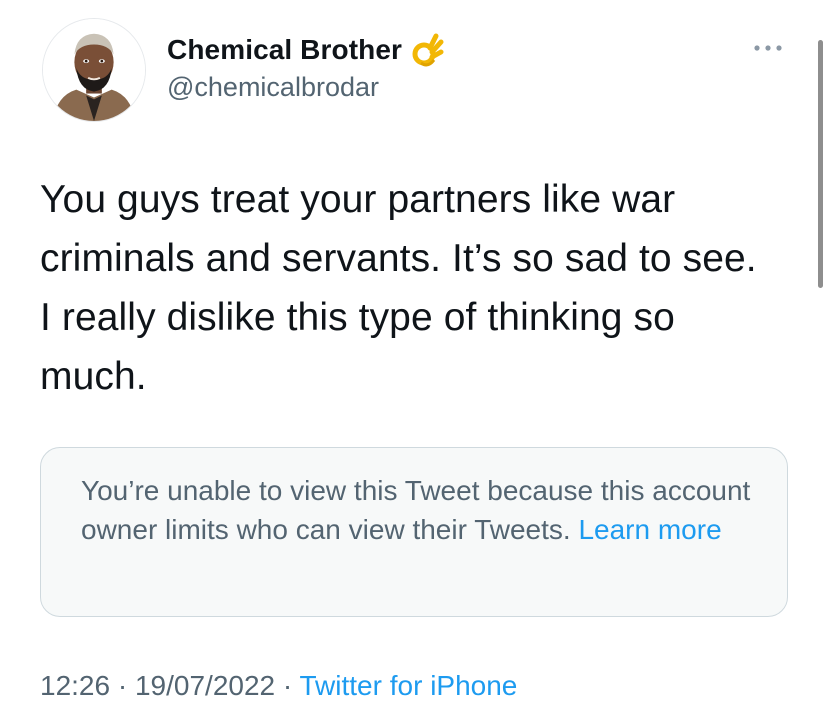 Image resolution: width=829 pixels, height=716 pixels. What do you see at coordinates (205, 685) in the screenshot?
I see `tweet-date: 19/07/2022` at bounding box center [205, 685].